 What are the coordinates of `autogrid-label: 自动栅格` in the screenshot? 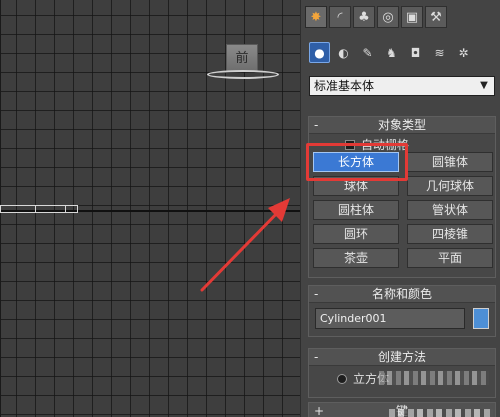 It's located at (385, 145).